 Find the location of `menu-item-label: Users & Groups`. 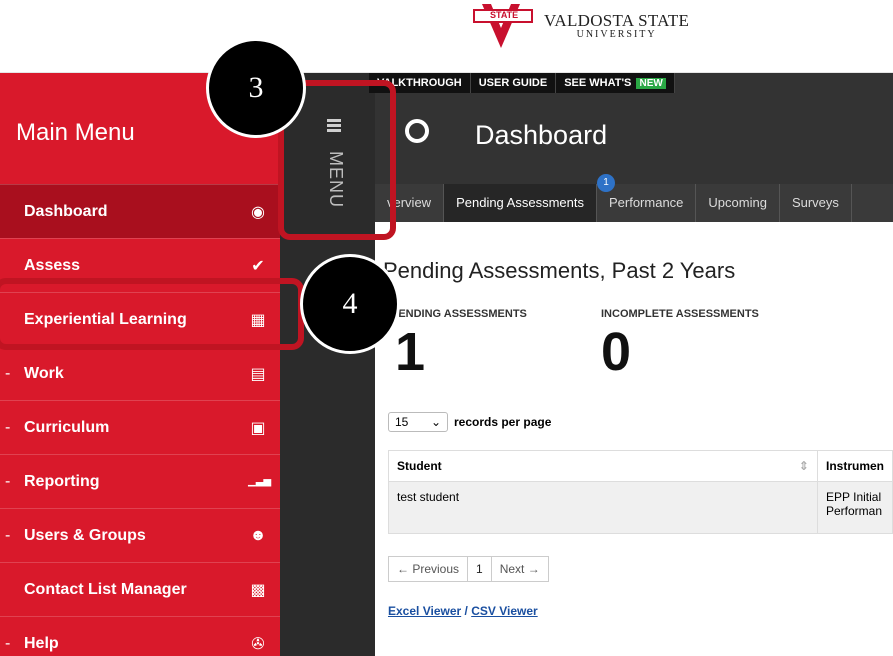

menu-item-label: Users & Groups is located at coordinates (85, 535).